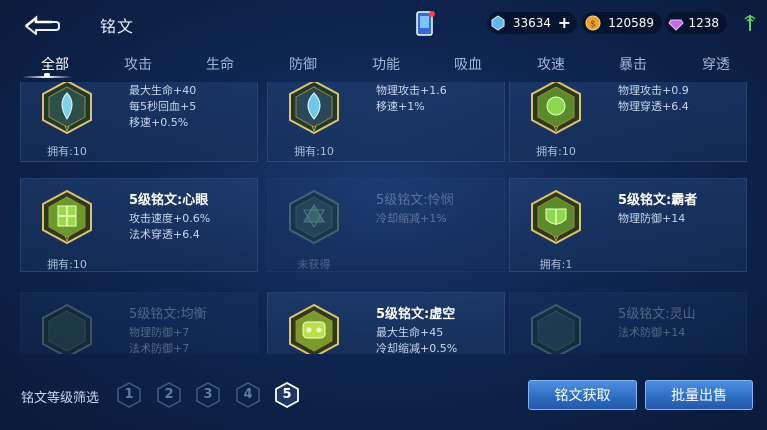 This screenshot has width=767, height=430. I want to click on level-filter-4: 4, so click(248, 395).